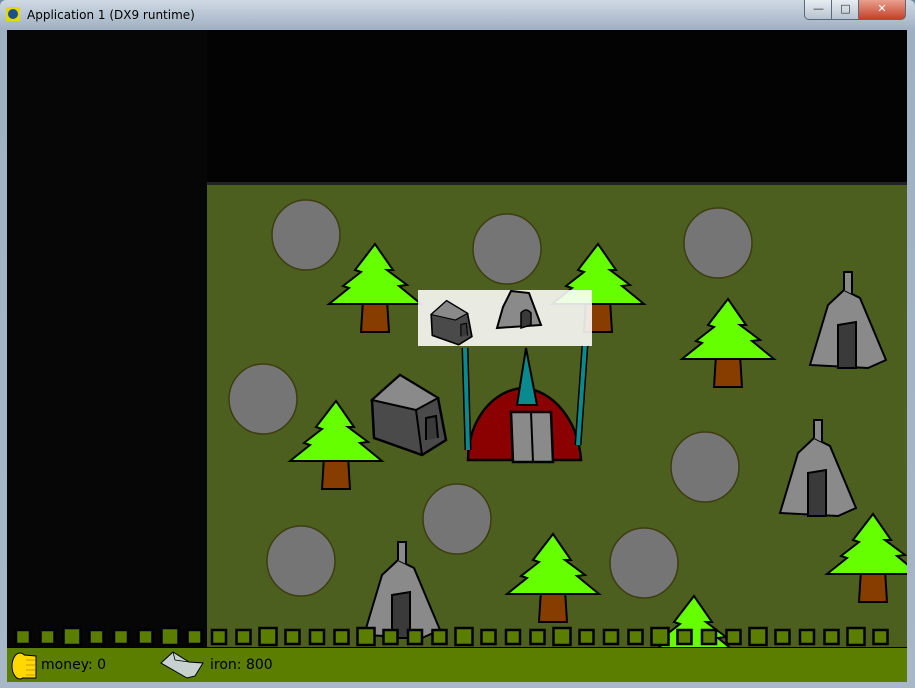 The height and width of the screenshot is (688, 915). I want to click on iron-counter: iron: 800, so click(241, 665).